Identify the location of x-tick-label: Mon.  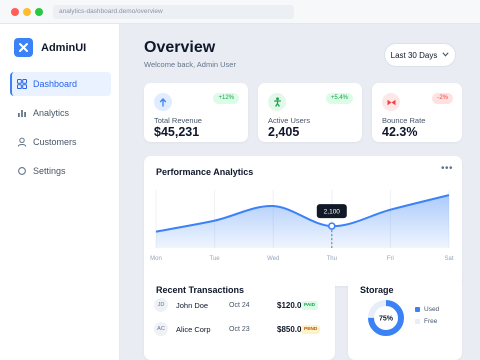
(156, 259).